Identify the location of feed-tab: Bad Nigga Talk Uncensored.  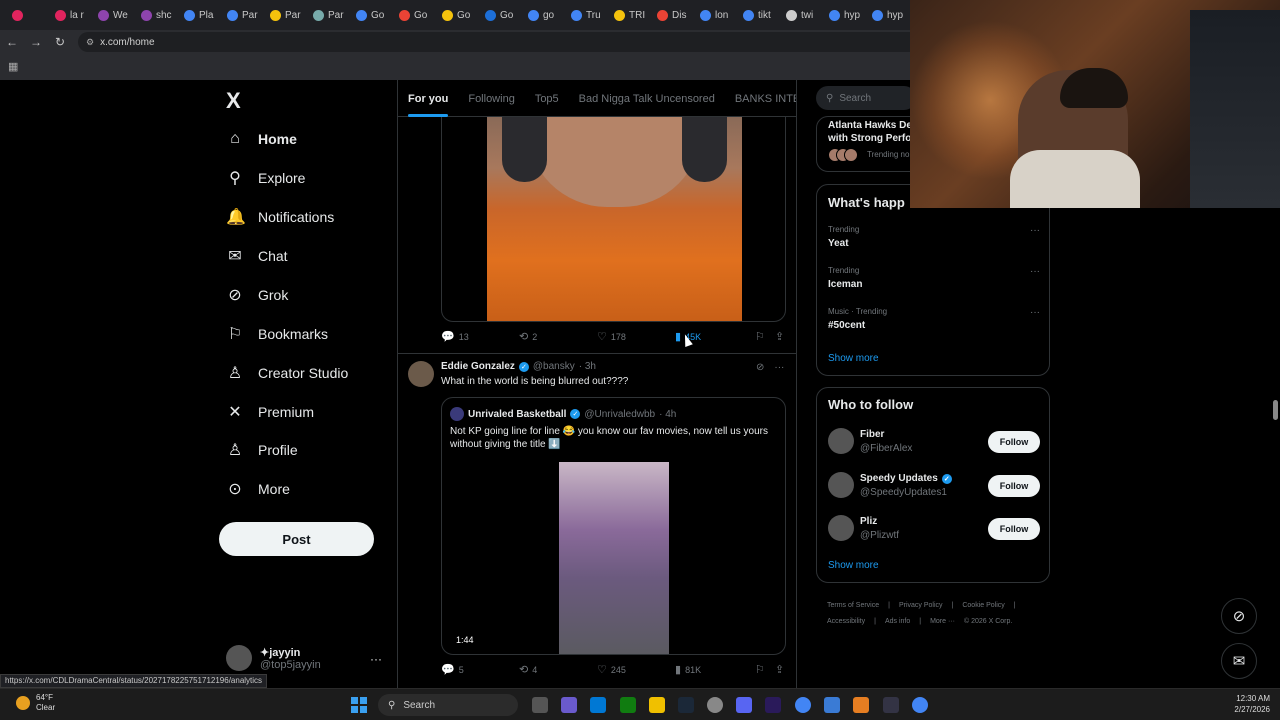
(647, 98).